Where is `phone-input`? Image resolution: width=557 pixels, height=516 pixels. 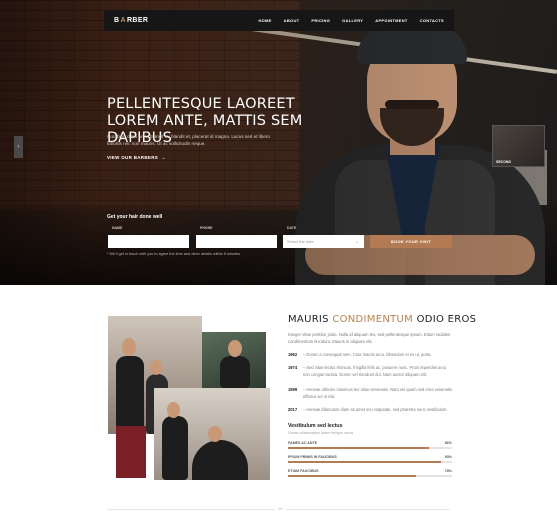
phone-input is located at coordinates (236, 241).